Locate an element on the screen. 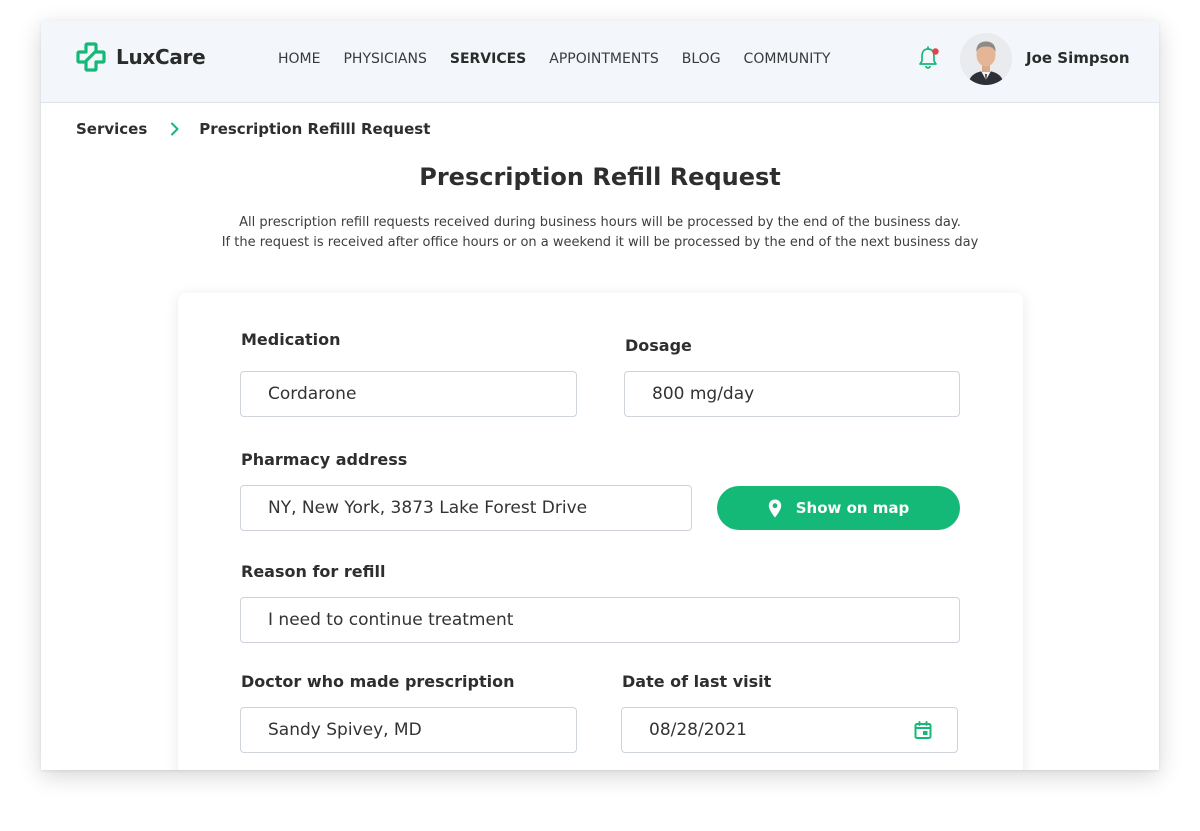  medication-value: Cordarone is located at coordinates (312, 394).